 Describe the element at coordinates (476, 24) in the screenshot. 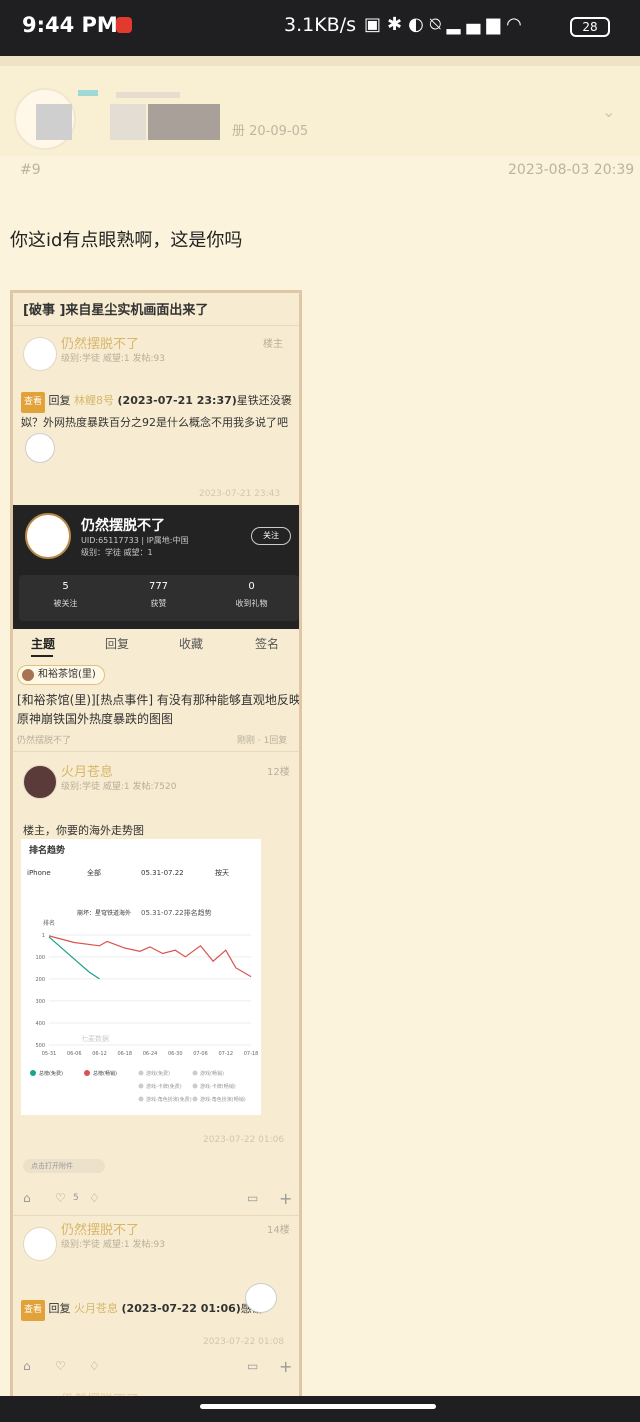

I see `signal-icon: ▂▄▆` at that location.